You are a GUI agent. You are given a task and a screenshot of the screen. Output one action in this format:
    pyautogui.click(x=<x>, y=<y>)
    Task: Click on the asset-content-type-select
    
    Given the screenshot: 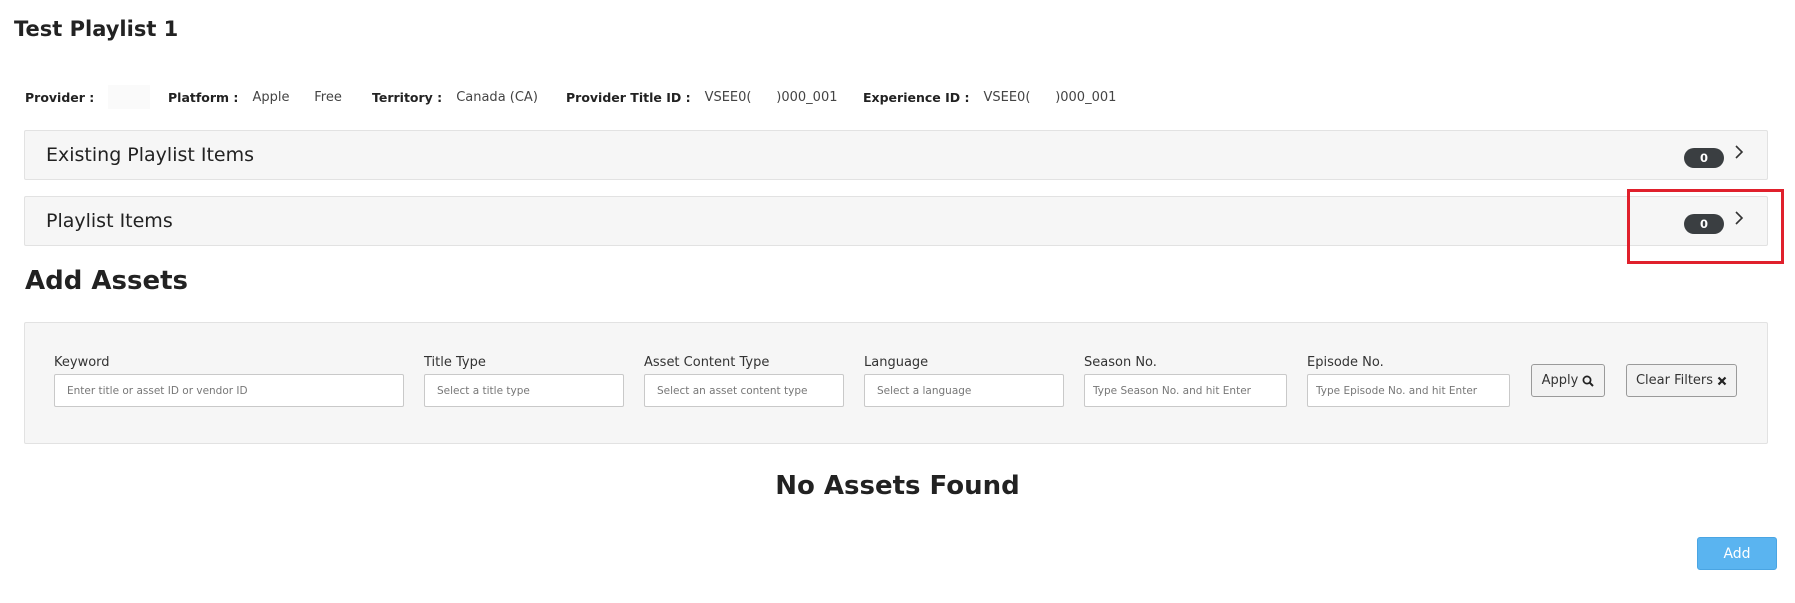 What is the action you would take?
    pyautogui.click(x=744, y=390)
    